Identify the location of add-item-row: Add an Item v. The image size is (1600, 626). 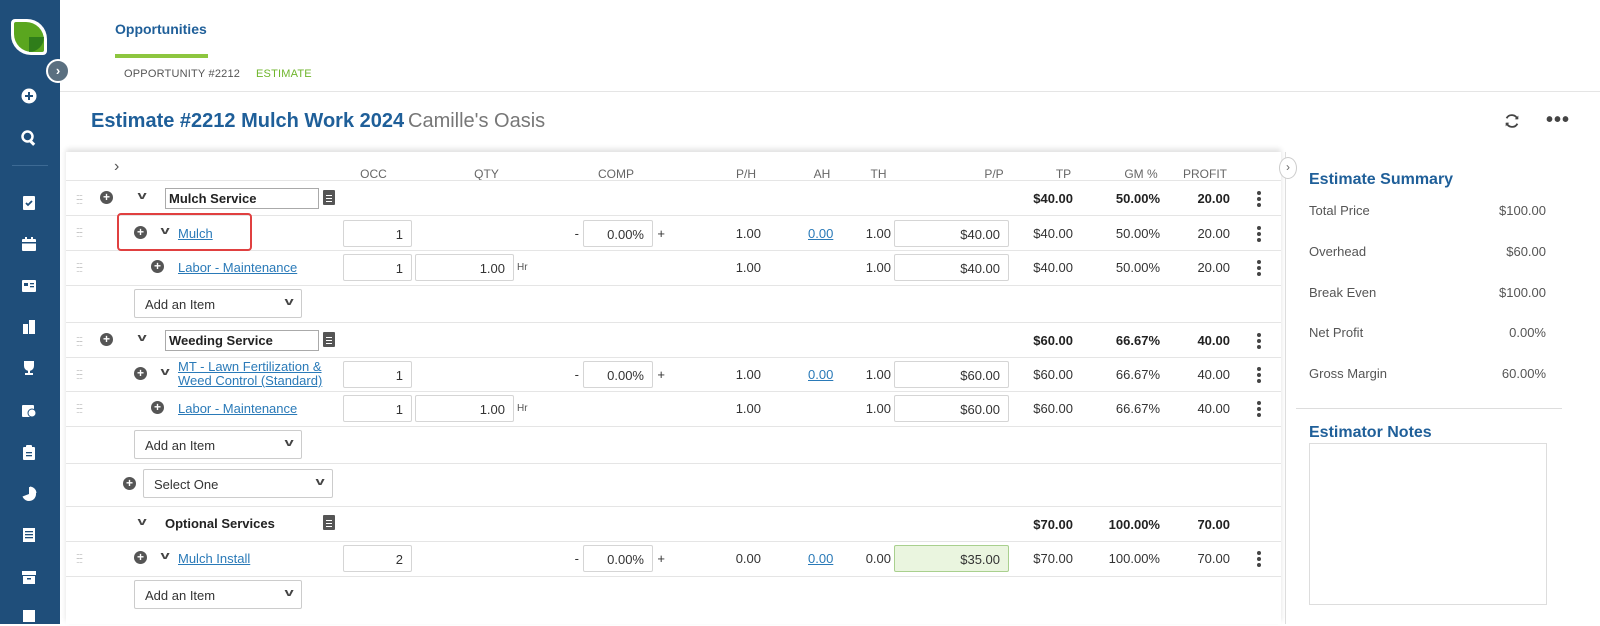
(673, 600).